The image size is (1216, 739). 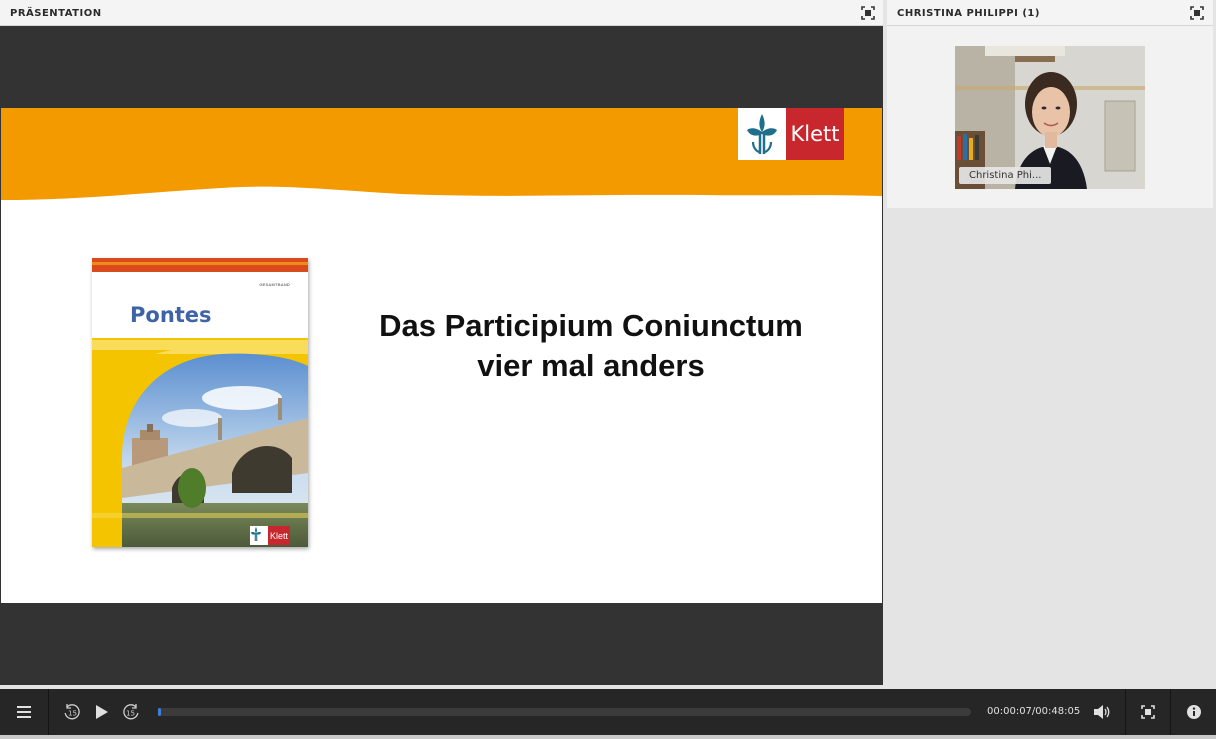 I want to click on info-icon, so click(x=1193, y=712).